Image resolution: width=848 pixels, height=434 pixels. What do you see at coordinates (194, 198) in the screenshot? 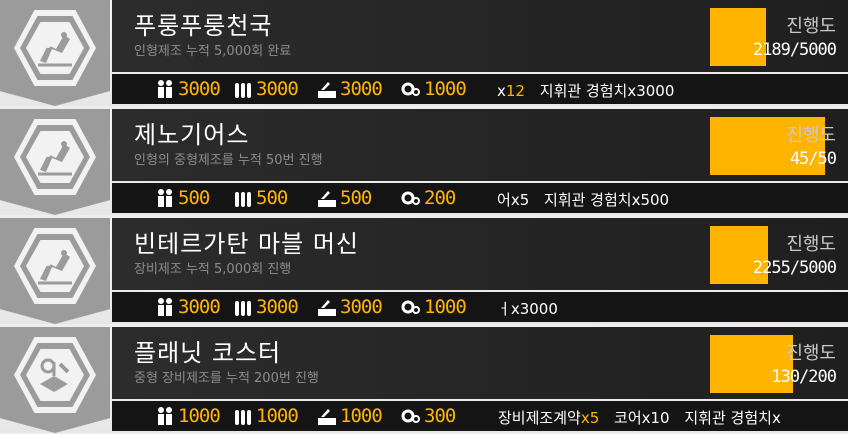
I see `manpower-amount: 500` at bounding box center [194, 198].